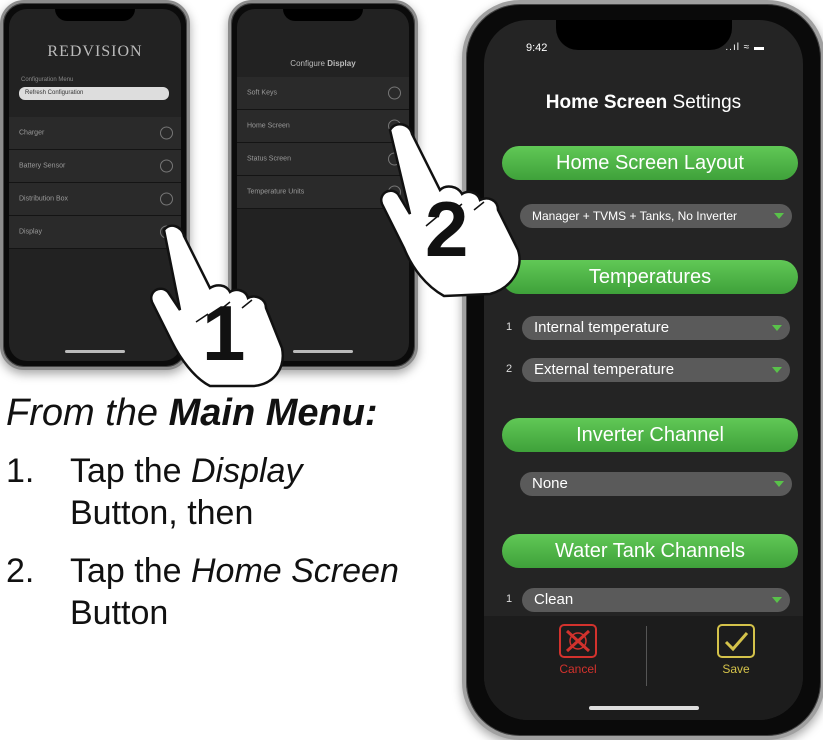  I want to click on menu-row-label: Charger, so click(32, 133).